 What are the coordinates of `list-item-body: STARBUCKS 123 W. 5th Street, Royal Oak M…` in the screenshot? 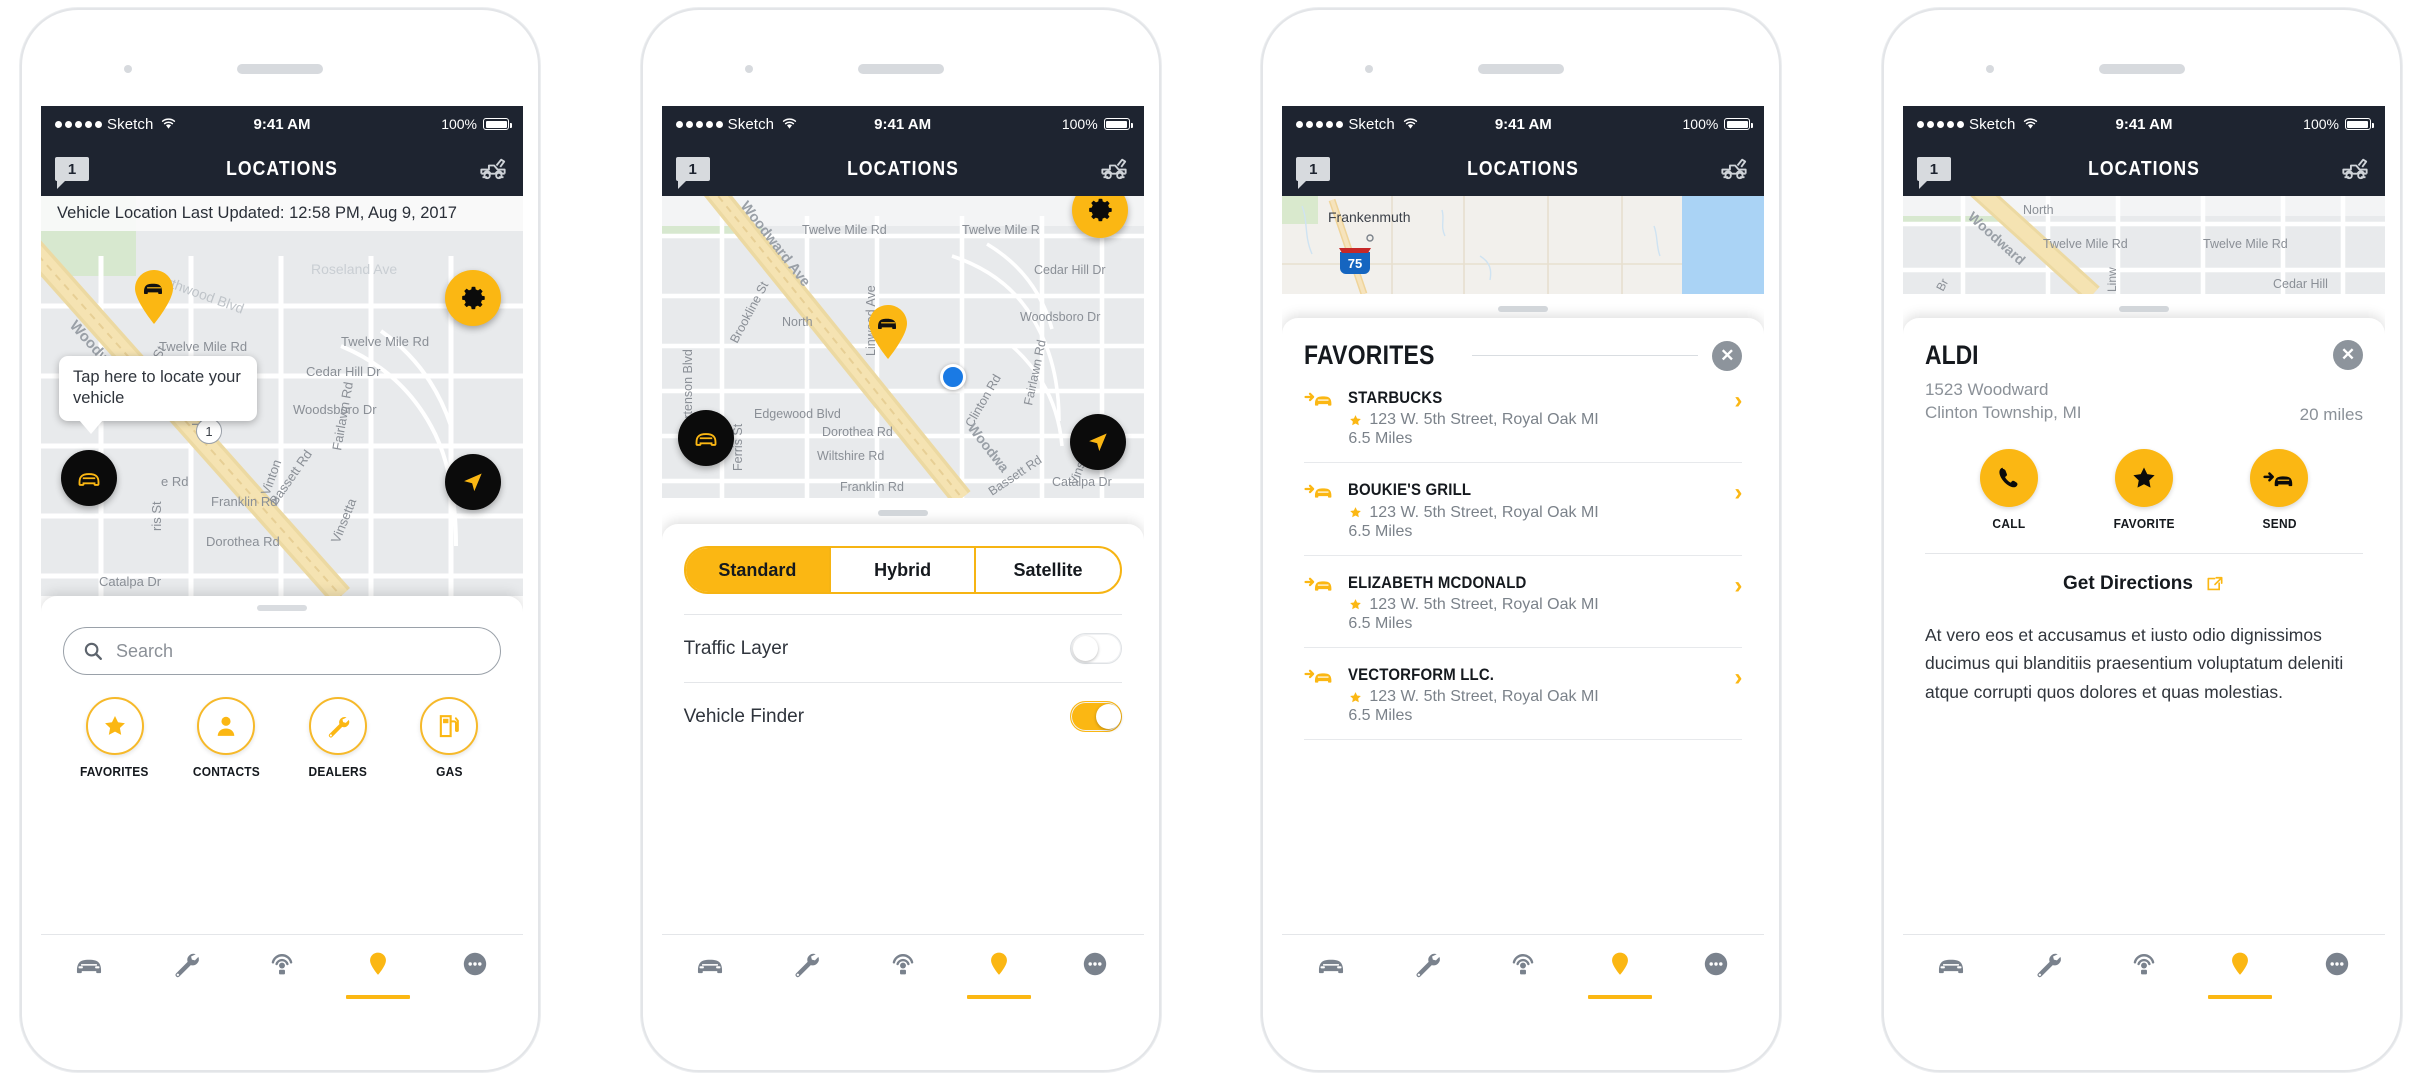 It's located at (1534, 417).